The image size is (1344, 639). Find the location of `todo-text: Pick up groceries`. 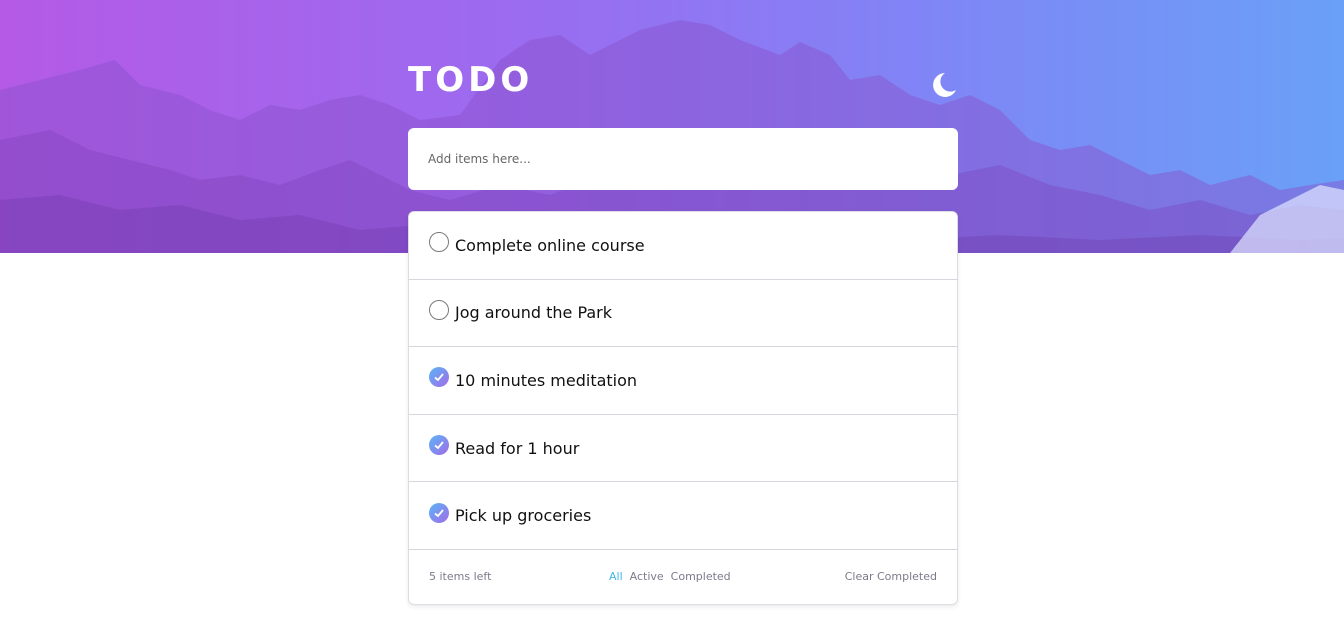

todo-text: Pick up groceries is located at coordinates (523, 516).